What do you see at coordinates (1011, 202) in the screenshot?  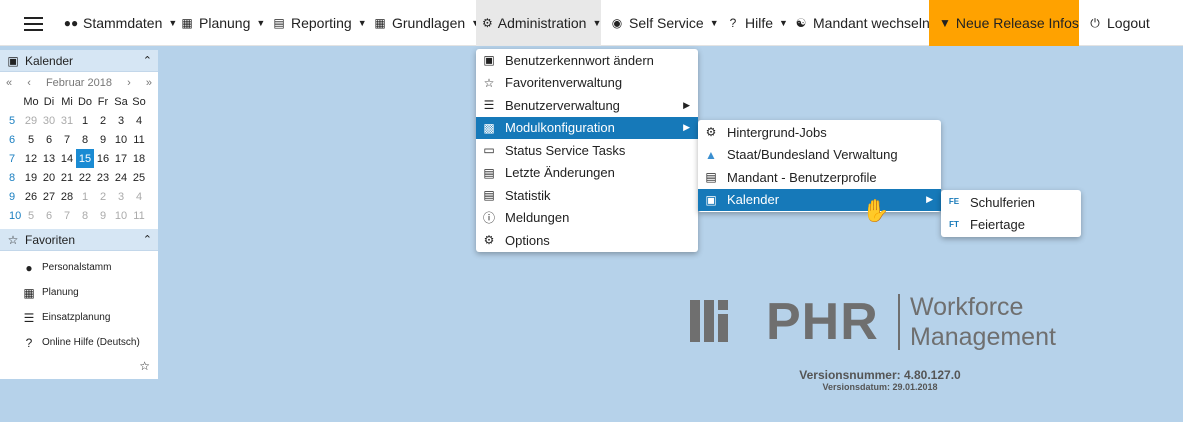 I see `menu-item-schulferien: FE Schulferien` at bounding box center [1011, 202].